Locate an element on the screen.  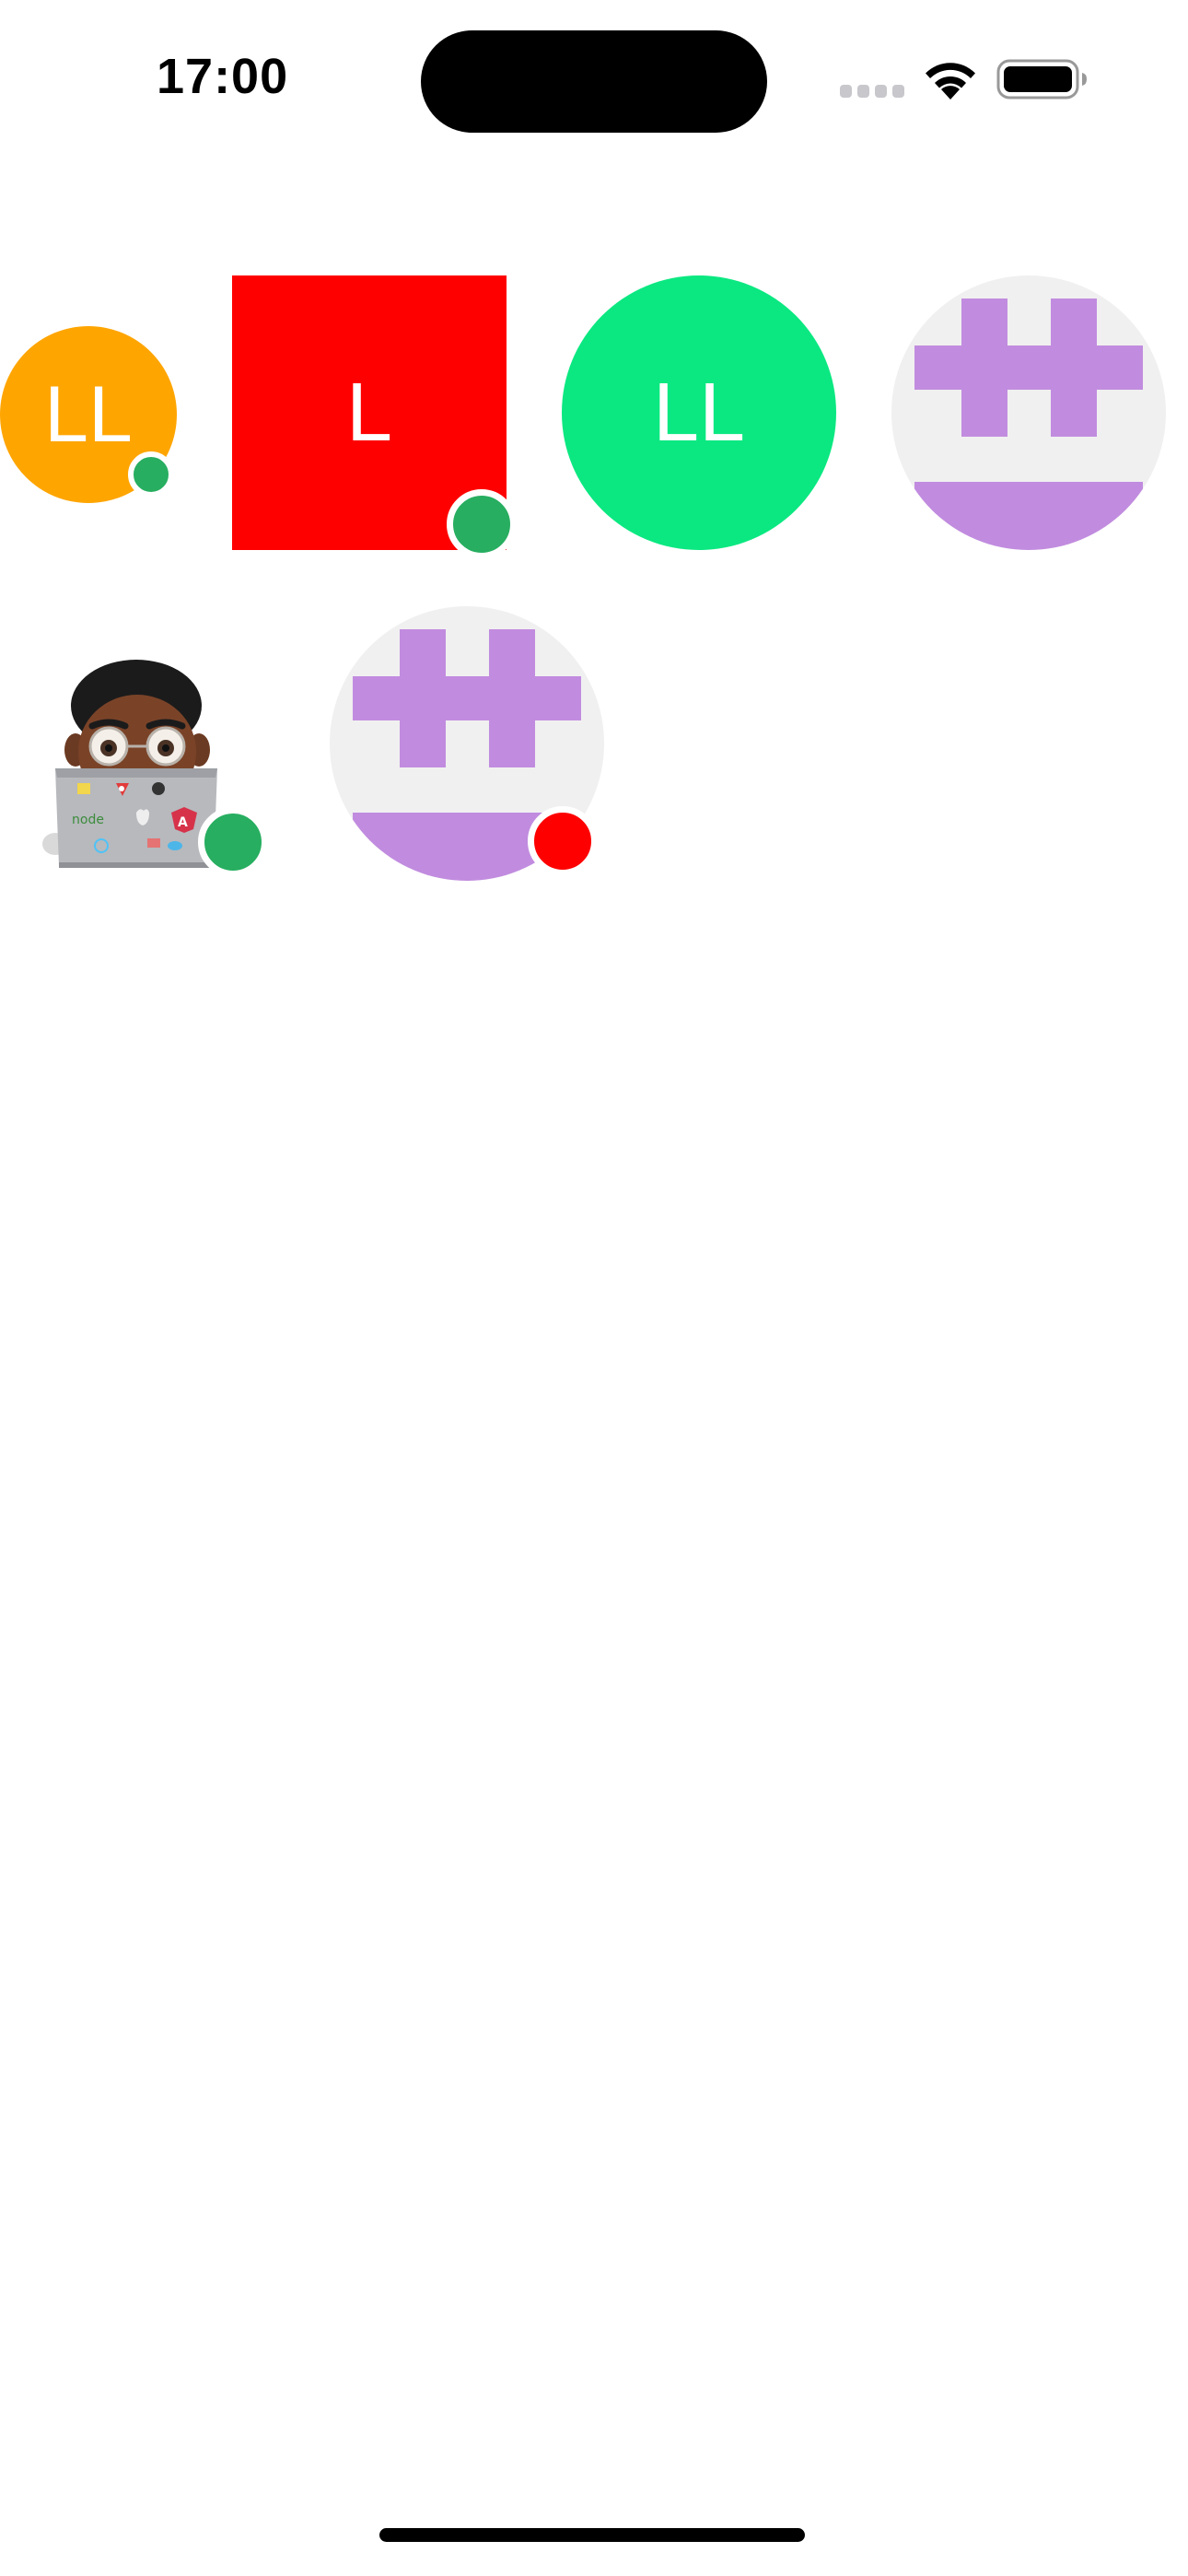
wifi-icon is located at coordinates (951, 80).